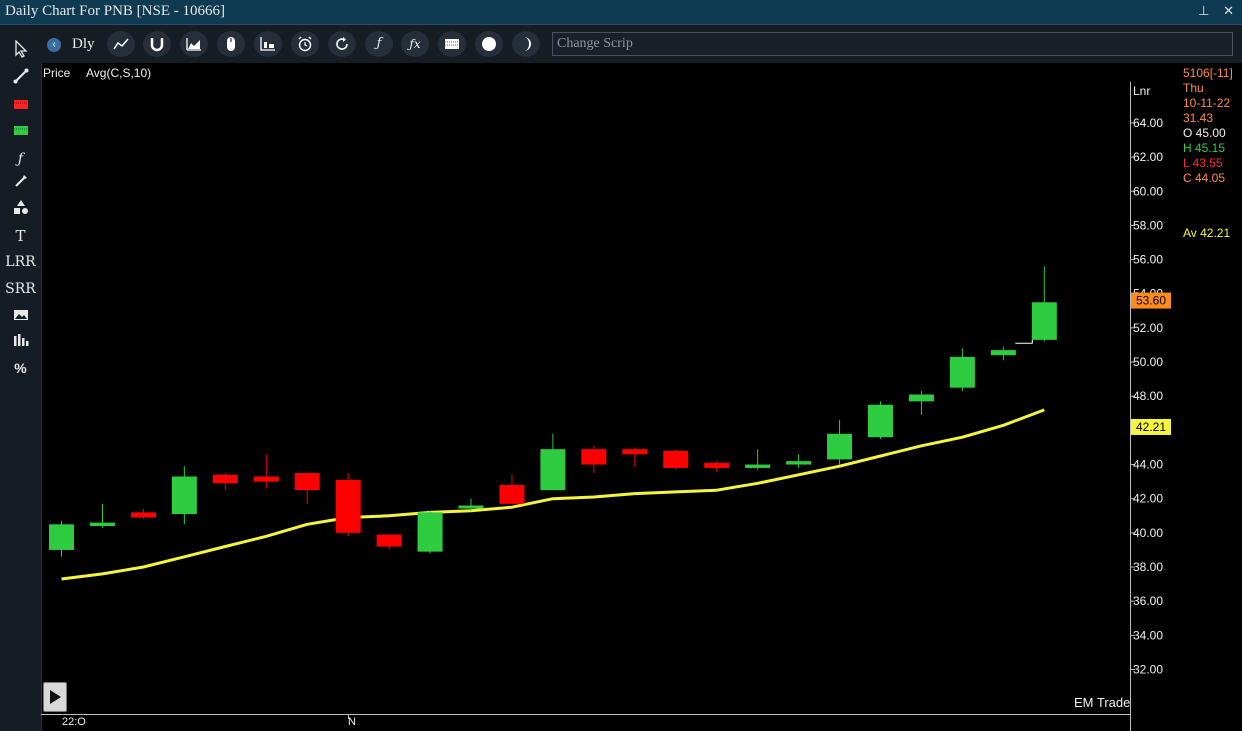 Image resolution: width=1242 pixels, height=731 pixels. Describe the element at coordinates (1198, 118) in the screenshot. I see `info-value: 31.43` at that location.